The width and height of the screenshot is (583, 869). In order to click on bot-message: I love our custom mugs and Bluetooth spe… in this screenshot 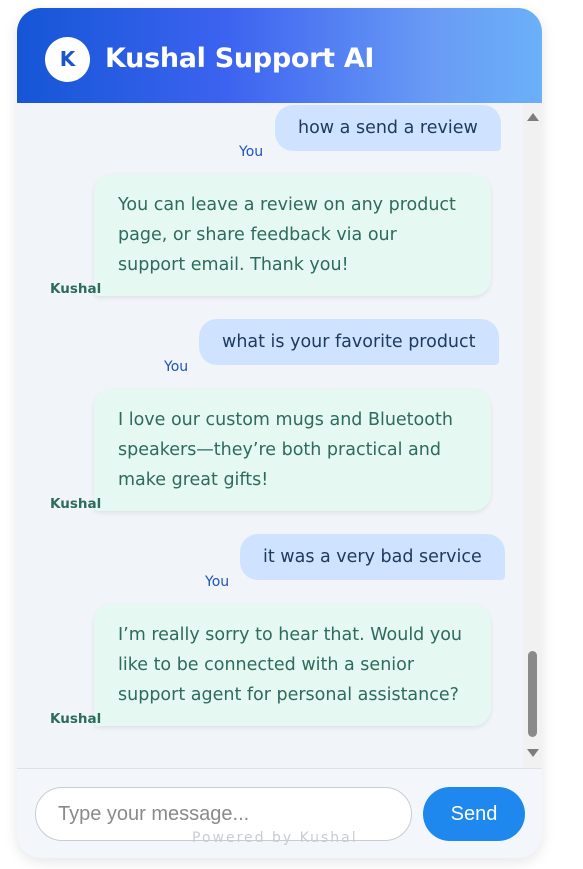, I will do `click(292, 450)`.